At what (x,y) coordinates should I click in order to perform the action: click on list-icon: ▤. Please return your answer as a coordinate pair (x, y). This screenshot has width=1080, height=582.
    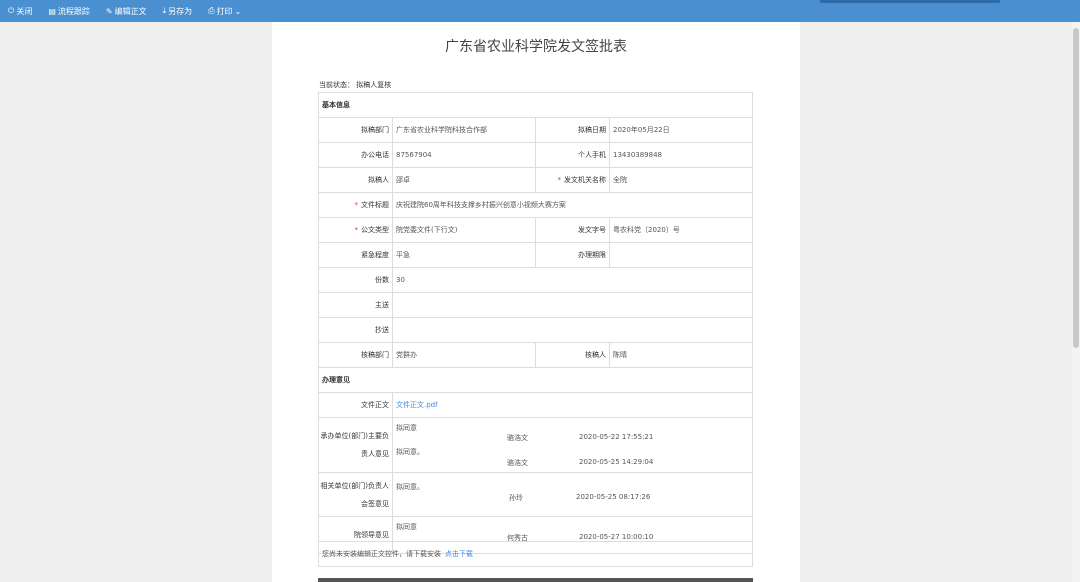
    Looking at the image, I should click on (52, 11).